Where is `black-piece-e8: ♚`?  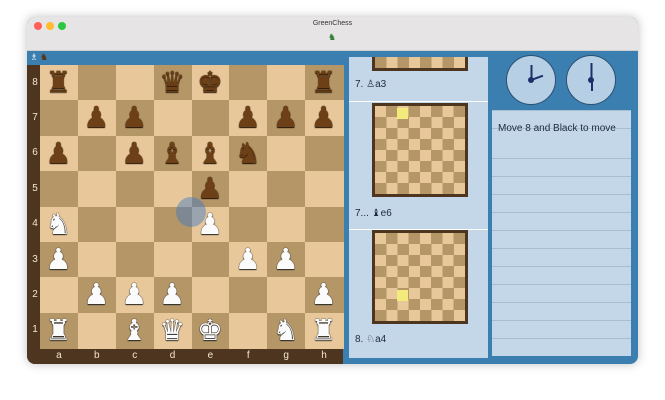
black-piece-e8: ♚ is located at coordinates (210, 82).